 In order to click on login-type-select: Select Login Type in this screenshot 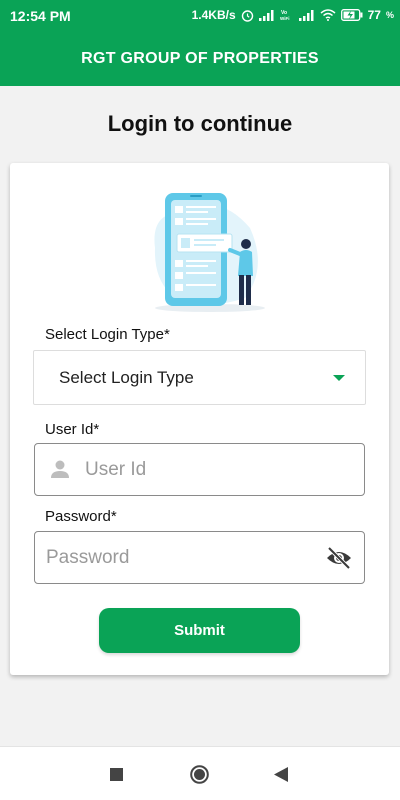, I will do `click(199, 377)`.